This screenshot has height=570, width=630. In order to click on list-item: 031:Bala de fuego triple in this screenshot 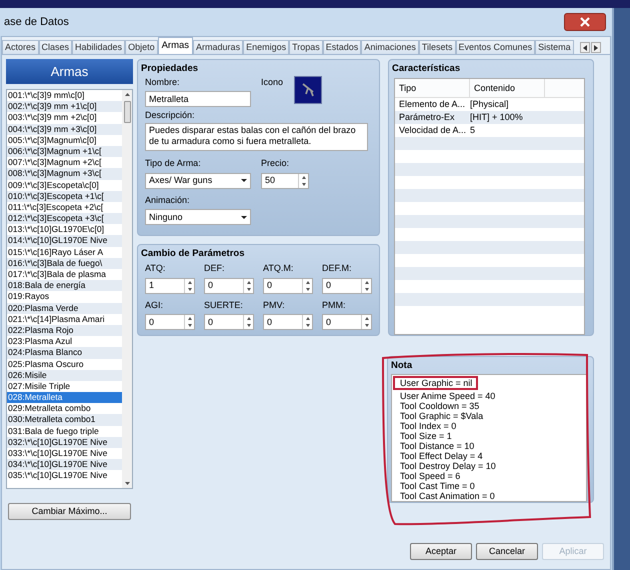, I will do `click(64, 431)`.